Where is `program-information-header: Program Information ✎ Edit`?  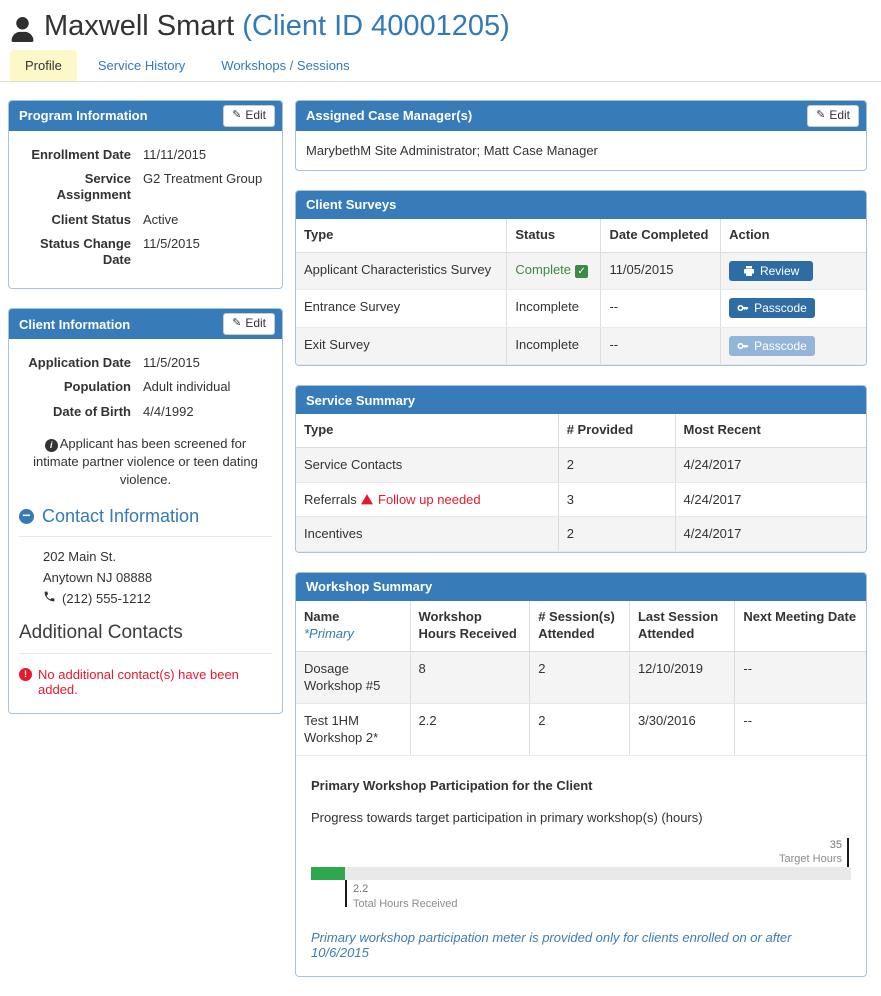 program-information-header: Program Information ✎ Edit is located at coordinates (145, 116).